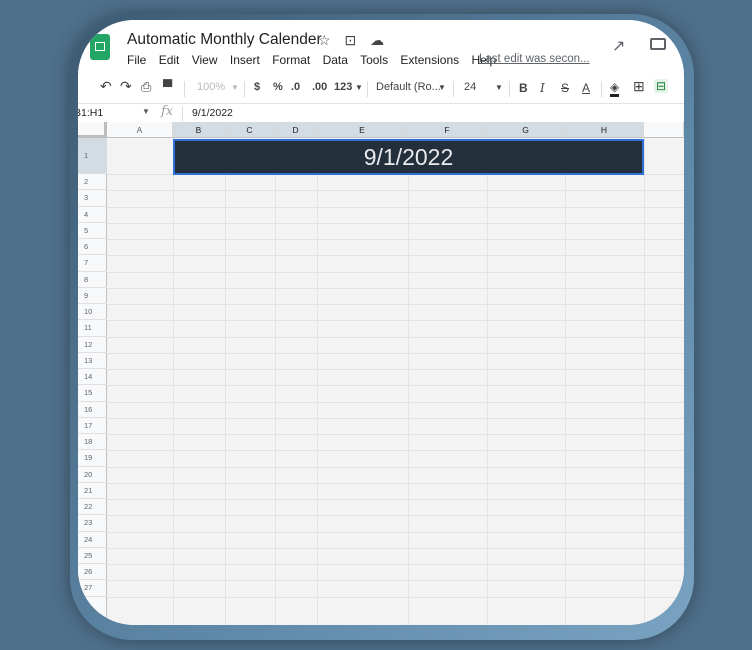  What do you see at coordinates (367, 89) in the screenshot?
I see `toolbar-divider` at bounding box center [367, 89].